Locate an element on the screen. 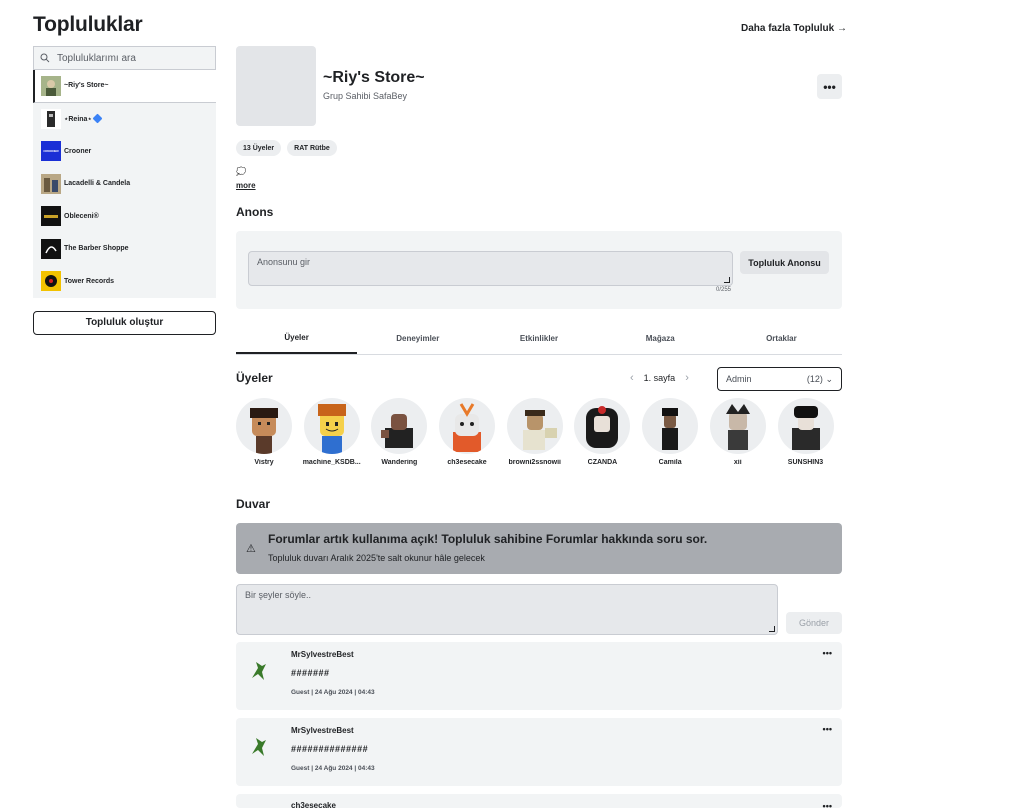 The image size is (1032, 808). rank-chip: RAT Rütbe is located at coordinates (312, 148).